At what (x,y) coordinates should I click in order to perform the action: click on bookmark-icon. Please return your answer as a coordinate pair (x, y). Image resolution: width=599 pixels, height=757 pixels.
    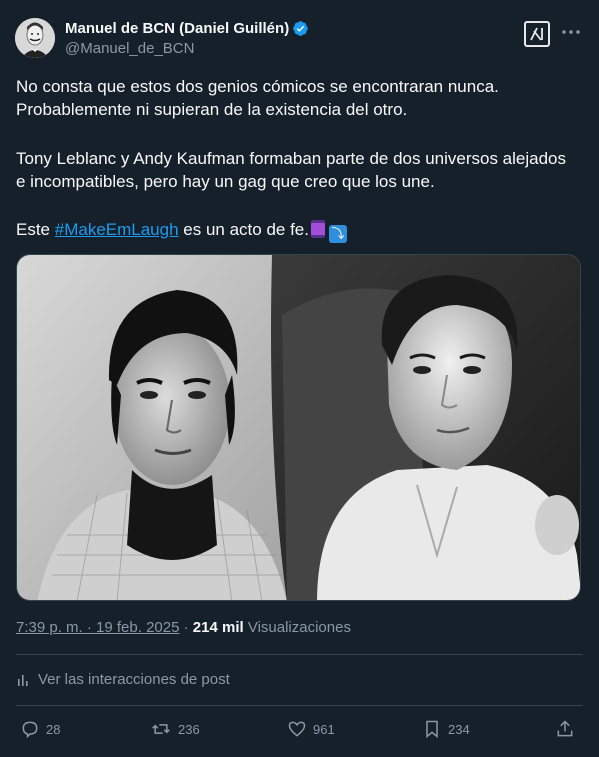
    Looking at the image, I should click on (432, 729).